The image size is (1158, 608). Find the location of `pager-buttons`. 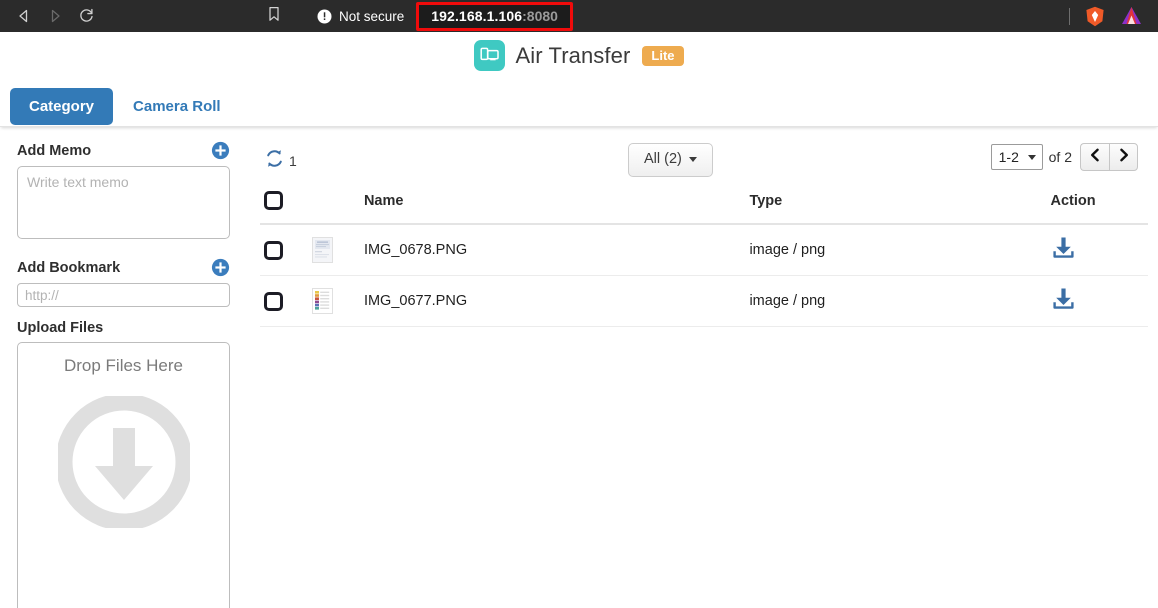

pager-buttons is located at coordinates (1109, 157).